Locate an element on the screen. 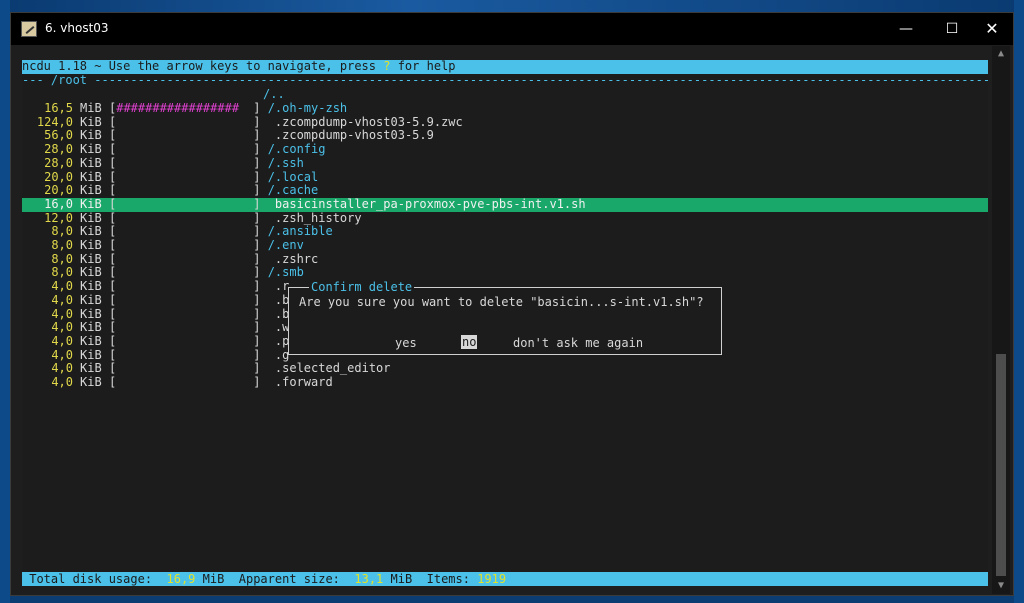 This screenshot has width=1024, height=603. file-name: .zsh_history is located at coordinates (314, 217).